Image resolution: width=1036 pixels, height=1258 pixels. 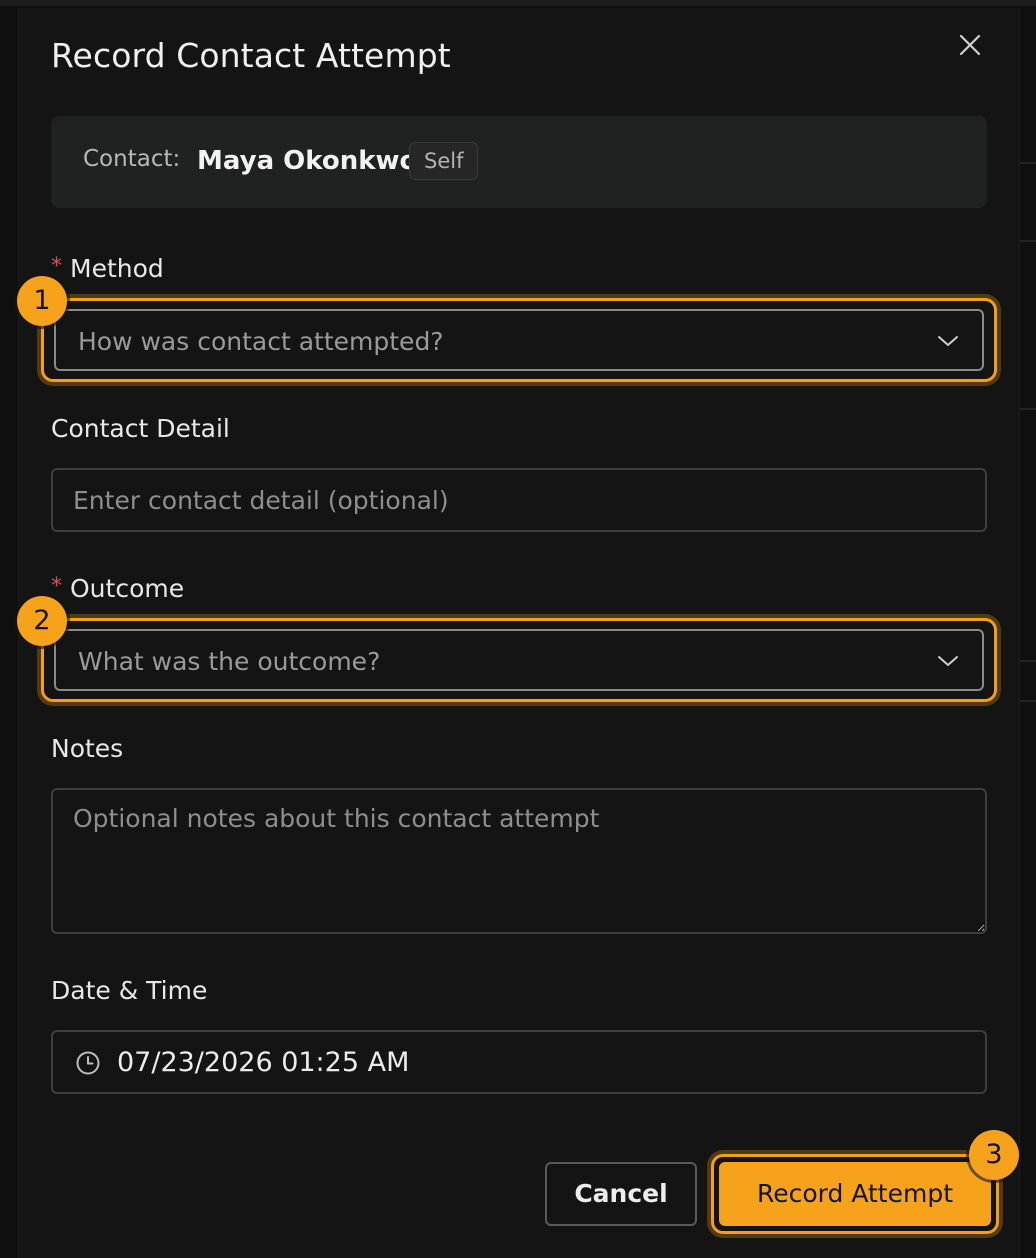 What do you see at coordinates (129, 990) in the screenshot?
I see `datetime-label: Date & Time` at bounding box center [129, 990].